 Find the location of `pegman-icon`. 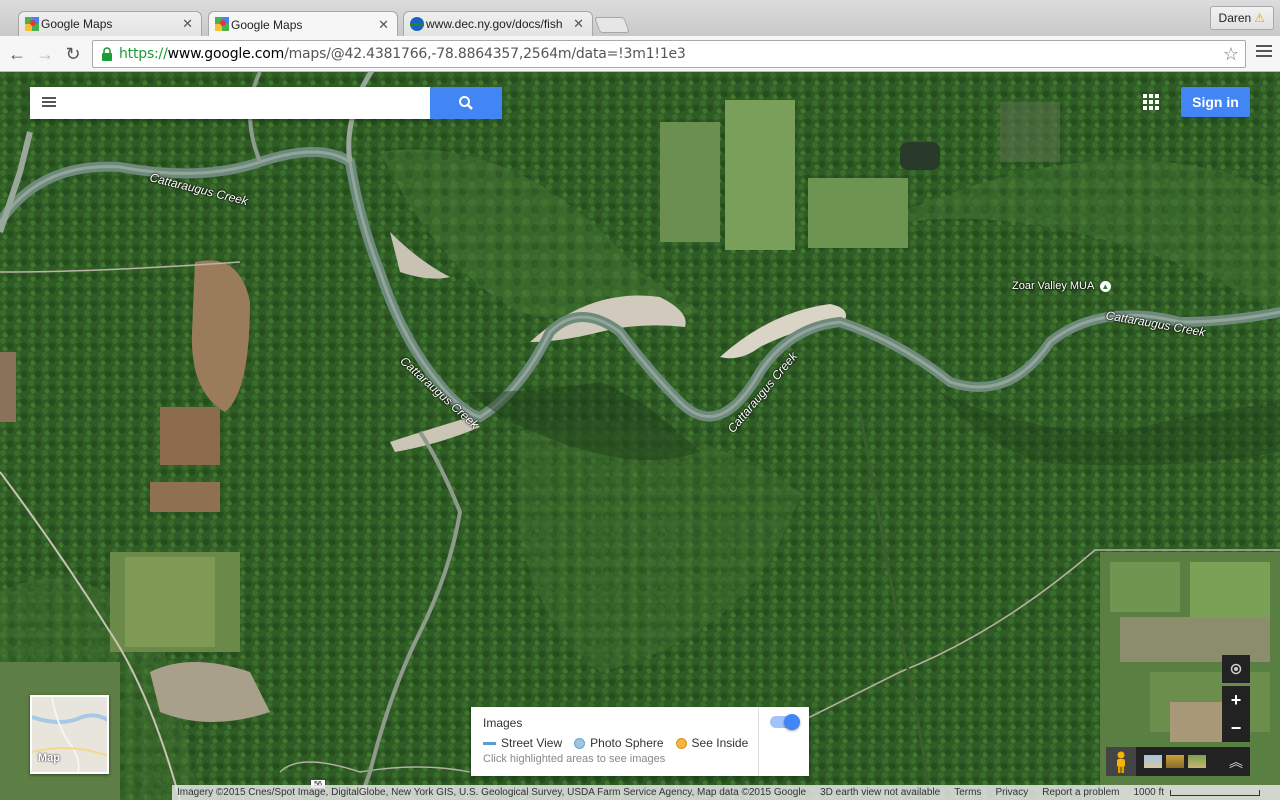

pegman-icon is located at coordinates (1121, 761).